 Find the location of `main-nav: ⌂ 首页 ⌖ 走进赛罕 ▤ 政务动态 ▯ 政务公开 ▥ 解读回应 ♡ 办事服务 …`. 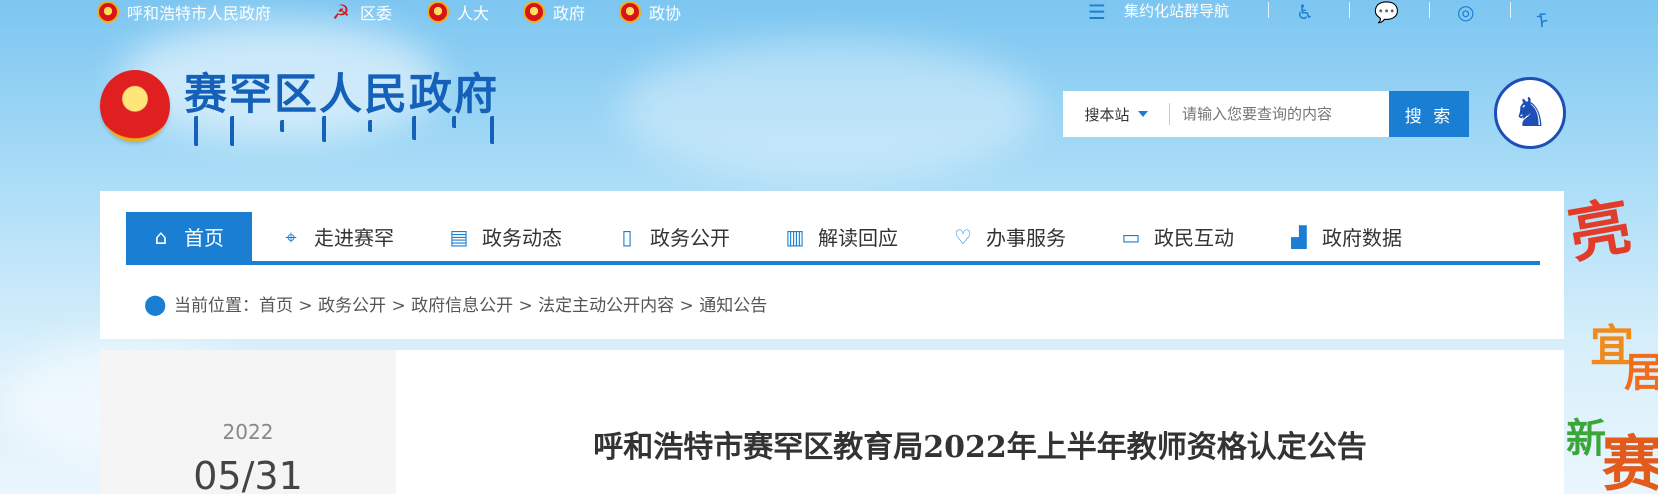

main-nav: ⌂ 首页 ⌖ 走进赛罕 ▤ 政务动态 ▯ 政务公开 ▥ 解读回应 ♡ 办事服务 … is located at coordinates (833, 238).